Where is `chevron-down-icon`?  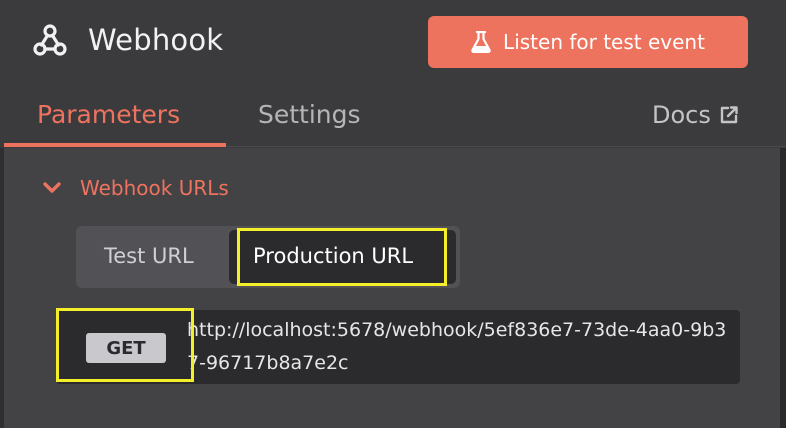 chevron-down-icon is located at coordinates (52, 187).